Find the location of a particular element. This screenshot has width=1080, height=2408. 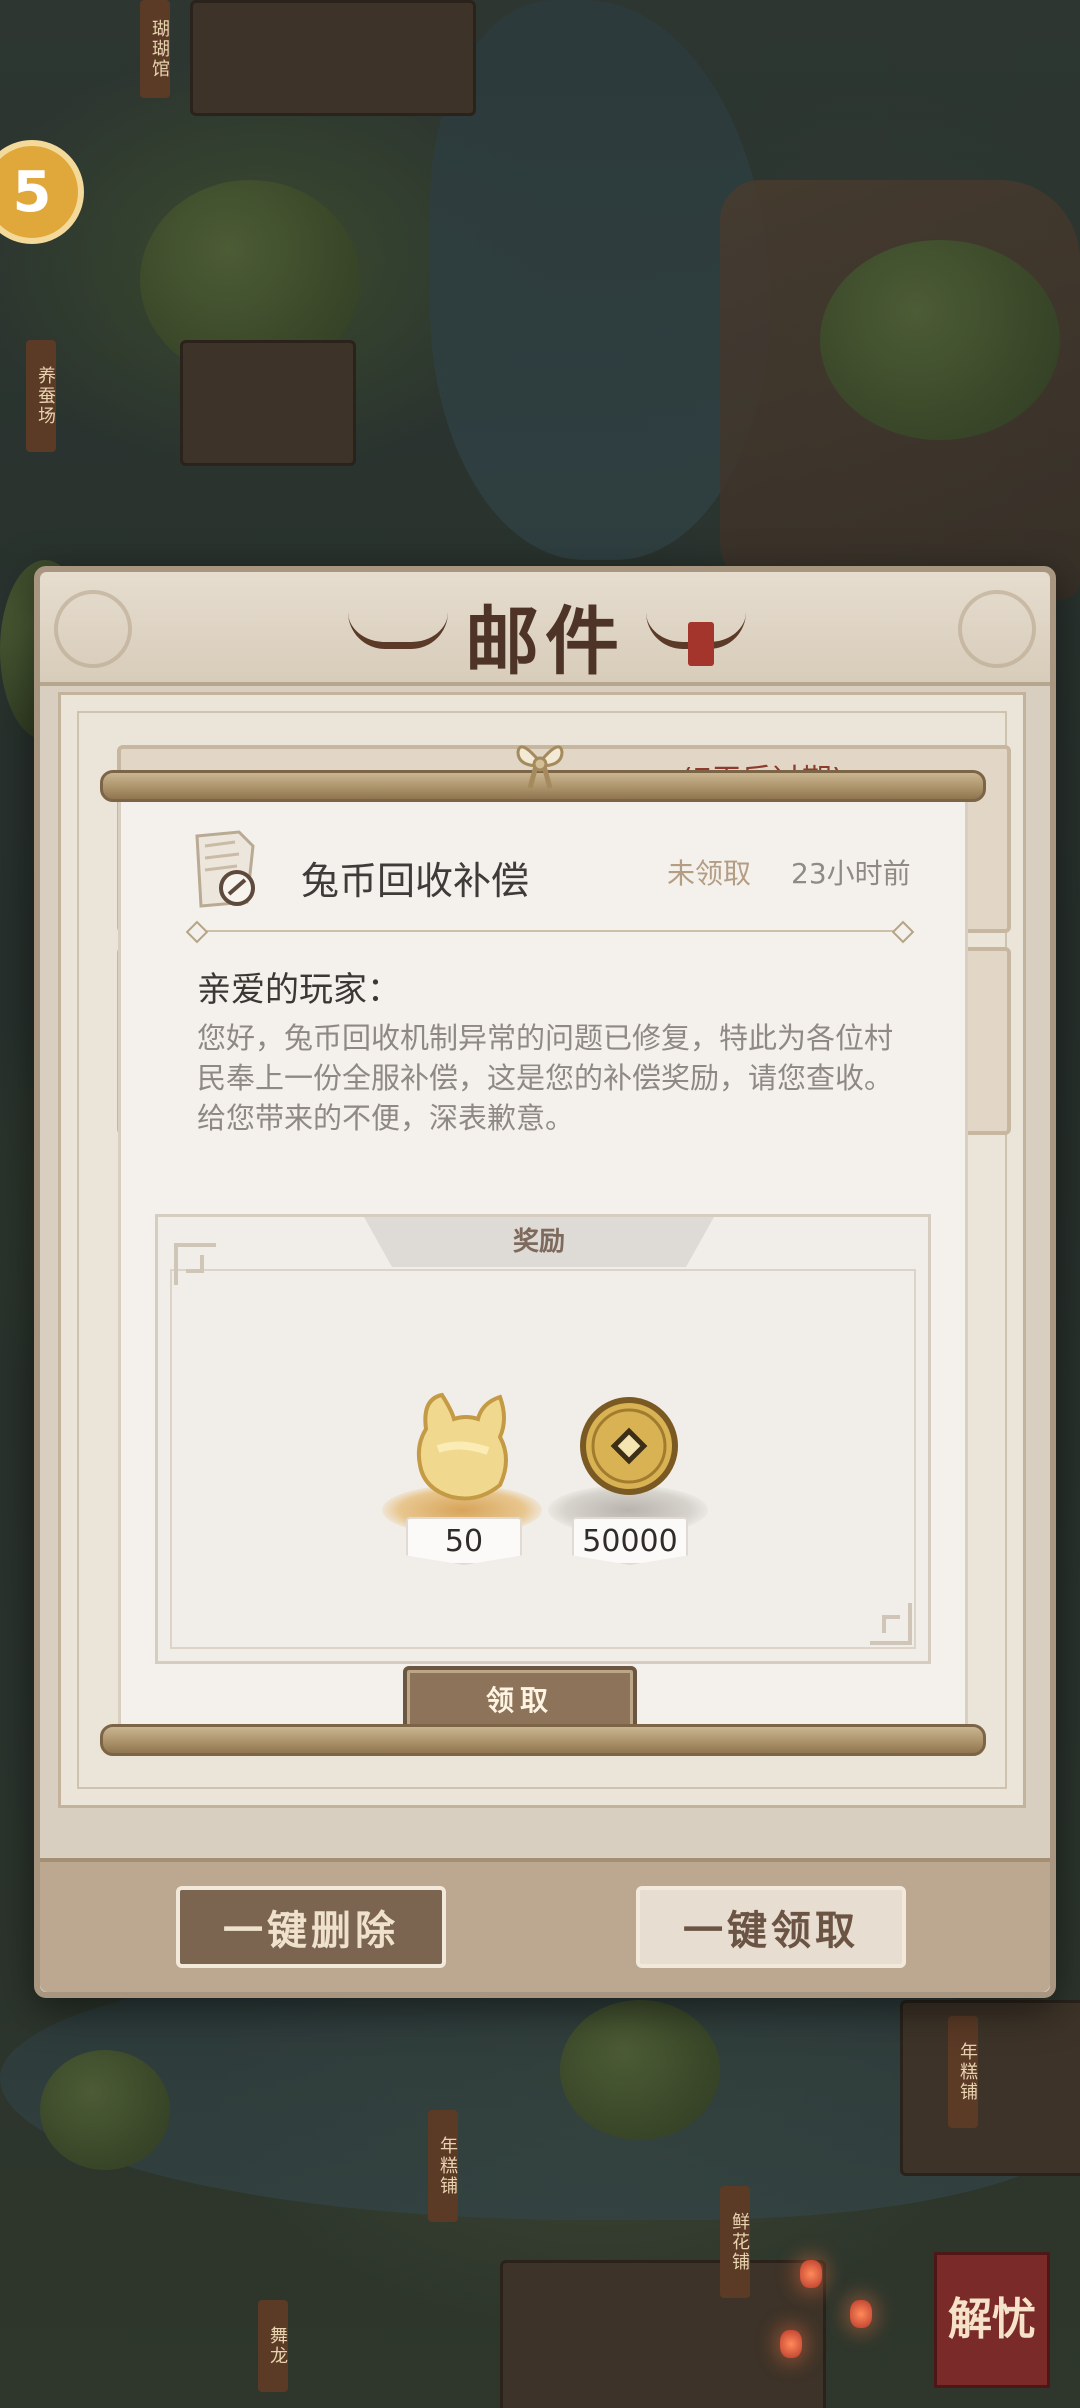

seal-stamp-icon is located at coordinates (701, 644).